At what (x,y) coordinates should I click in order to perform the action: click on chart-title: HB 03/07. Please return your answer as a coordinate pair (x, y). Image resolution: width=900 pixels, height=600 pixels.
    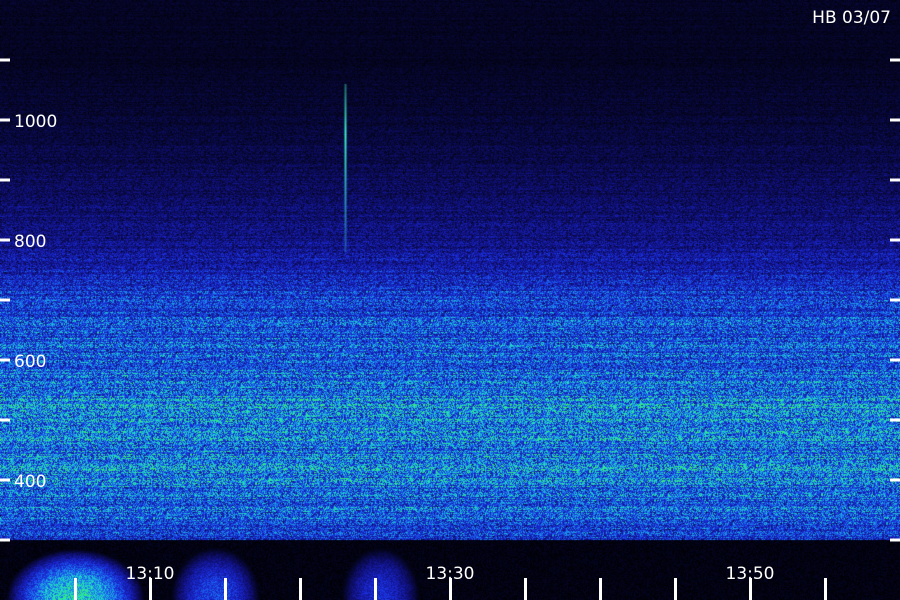
    Looking at the image, I should click on (851, 18).